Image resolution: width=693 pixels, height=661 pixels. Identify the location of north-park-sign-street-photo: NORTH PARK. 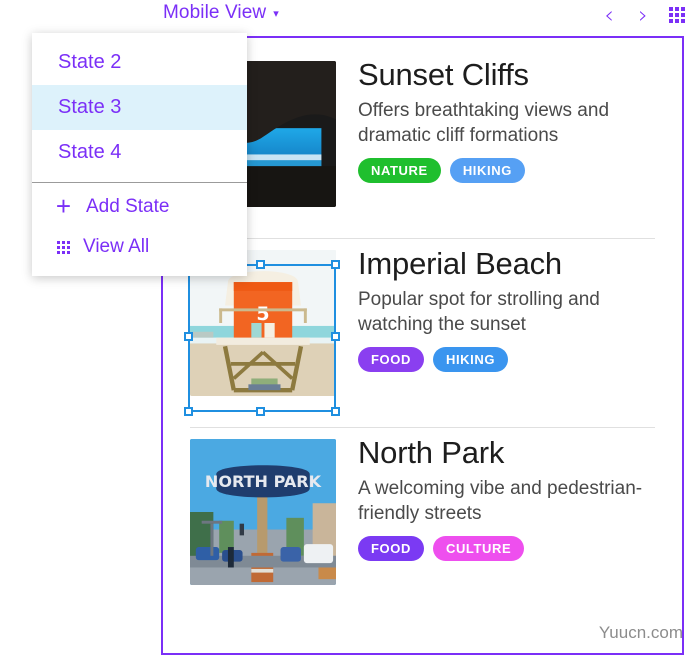
(263, 512).